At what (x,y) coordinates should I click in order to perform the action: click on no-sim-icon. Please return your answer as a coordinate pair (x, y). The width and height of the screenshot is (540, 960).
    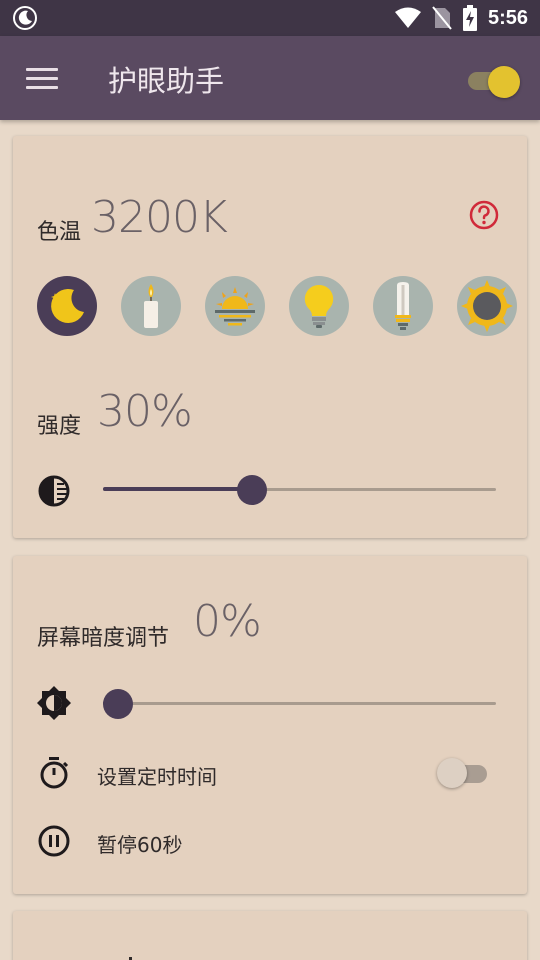
    Looking at the image, I should click on (442, 18).